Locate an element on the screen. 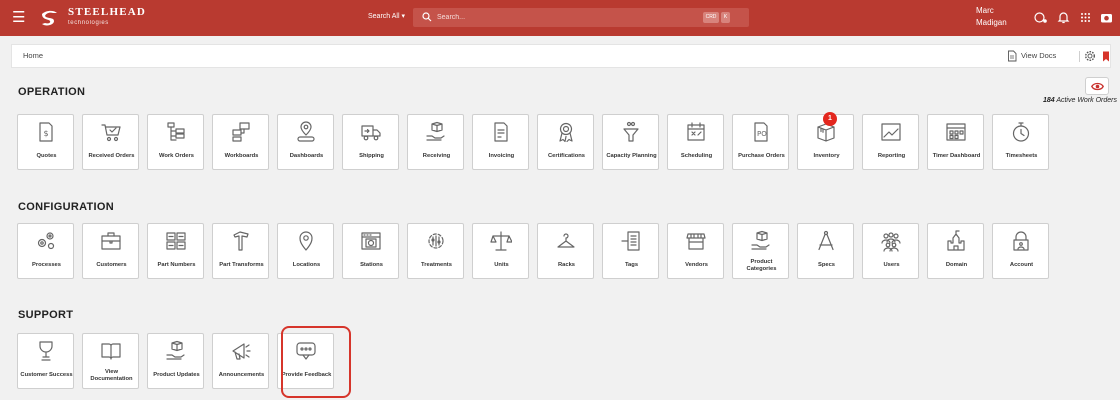 This screenshot has width=1120, height=400. invoice-icon is located at coordinates (501, 132).